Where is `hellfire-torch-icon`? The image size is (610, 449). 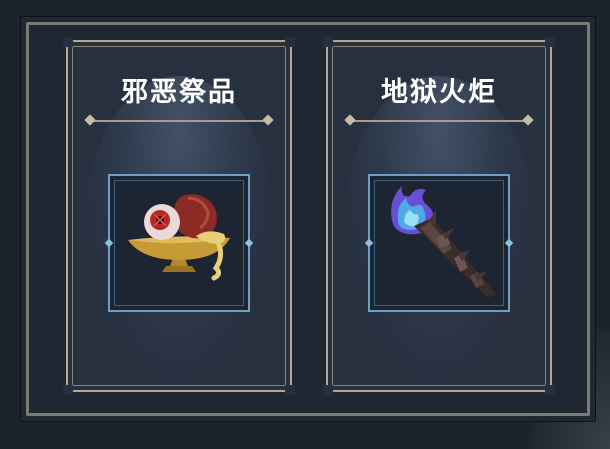
hellfire-torch-icon is located at coordinates (443, 242).